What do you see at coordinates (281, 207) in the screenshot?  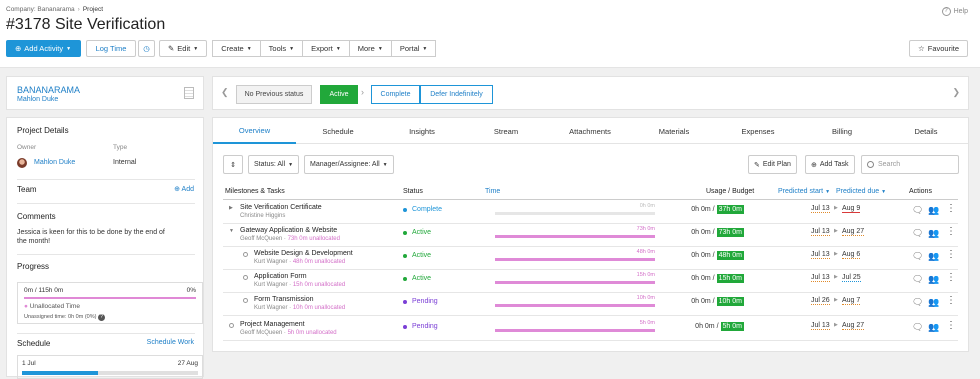 I see `task-name: Site Verification Certificate` at bounding box center [281, 207].